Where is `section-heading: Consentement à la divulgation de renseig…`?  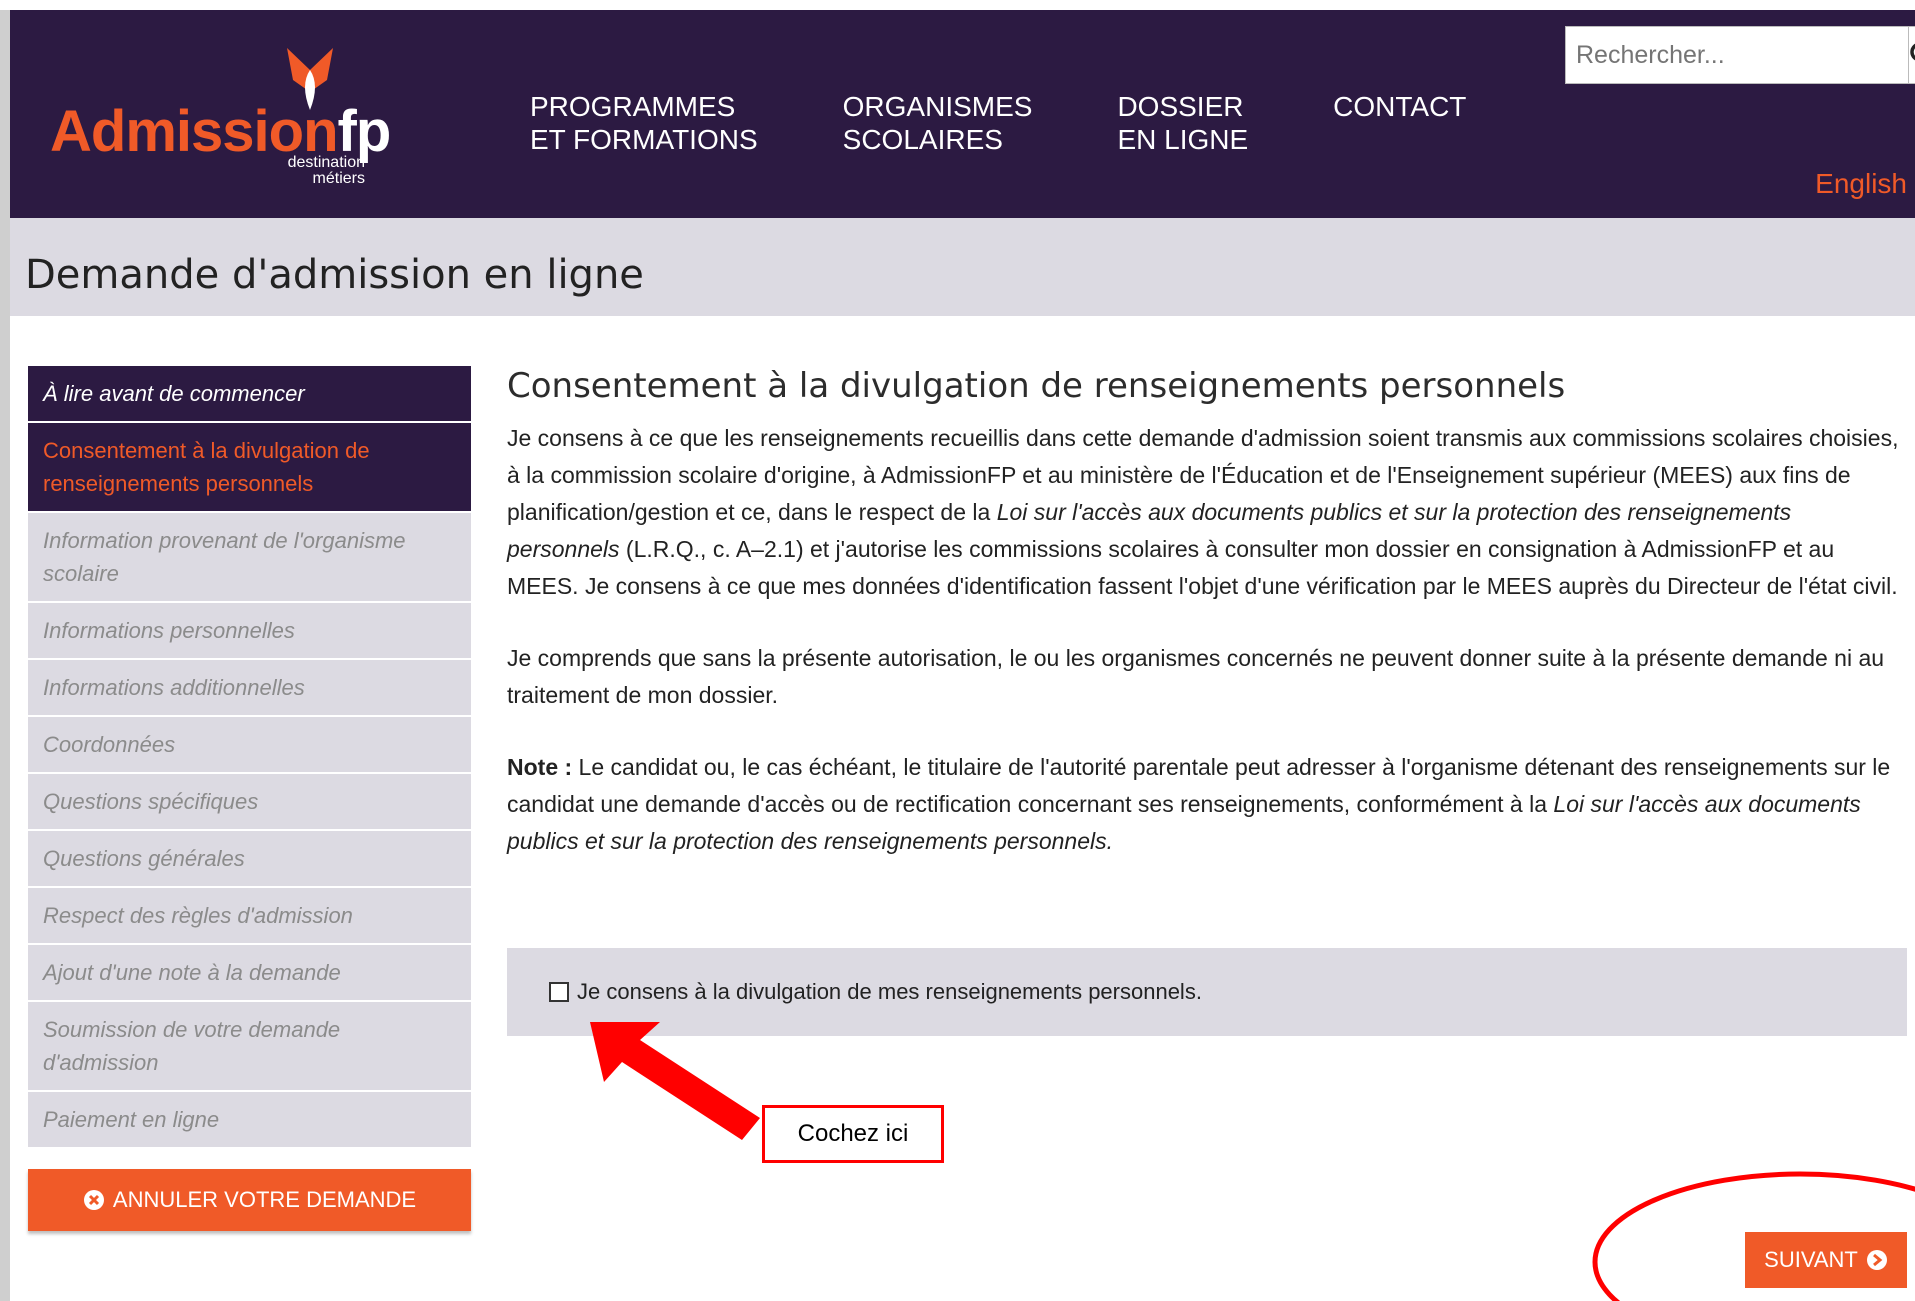 section-heading: Consentement à la divulgation de renseig… is located at coordinates (1036, 386).